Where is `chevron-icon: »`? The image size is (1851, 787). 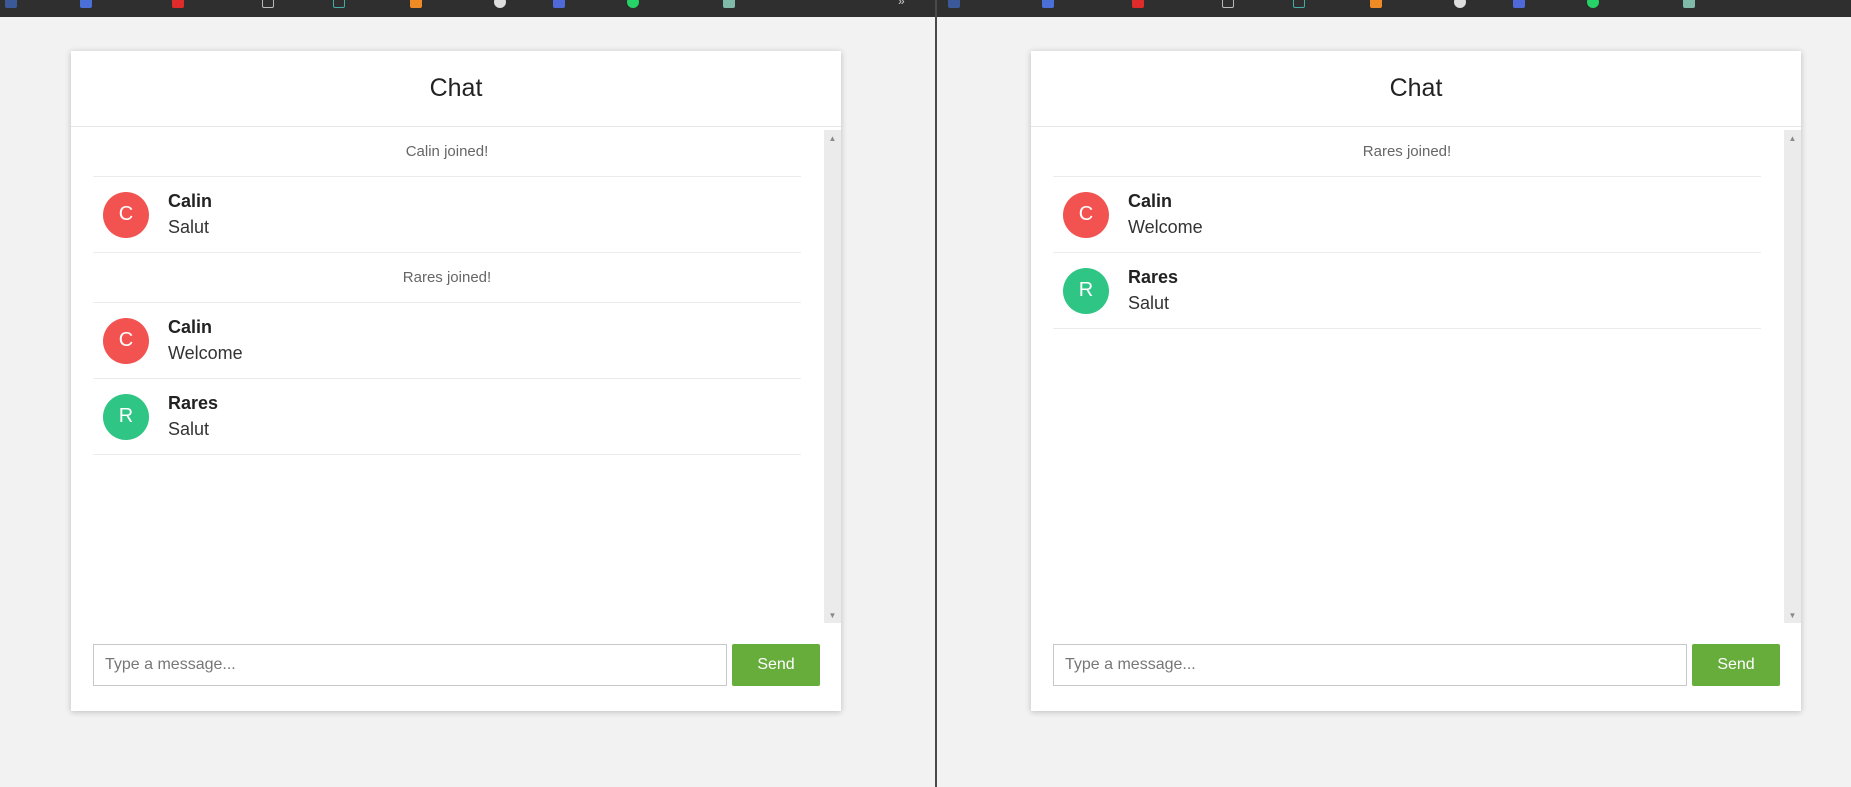
chevron-icon: » is located at coordinates (901, 4).